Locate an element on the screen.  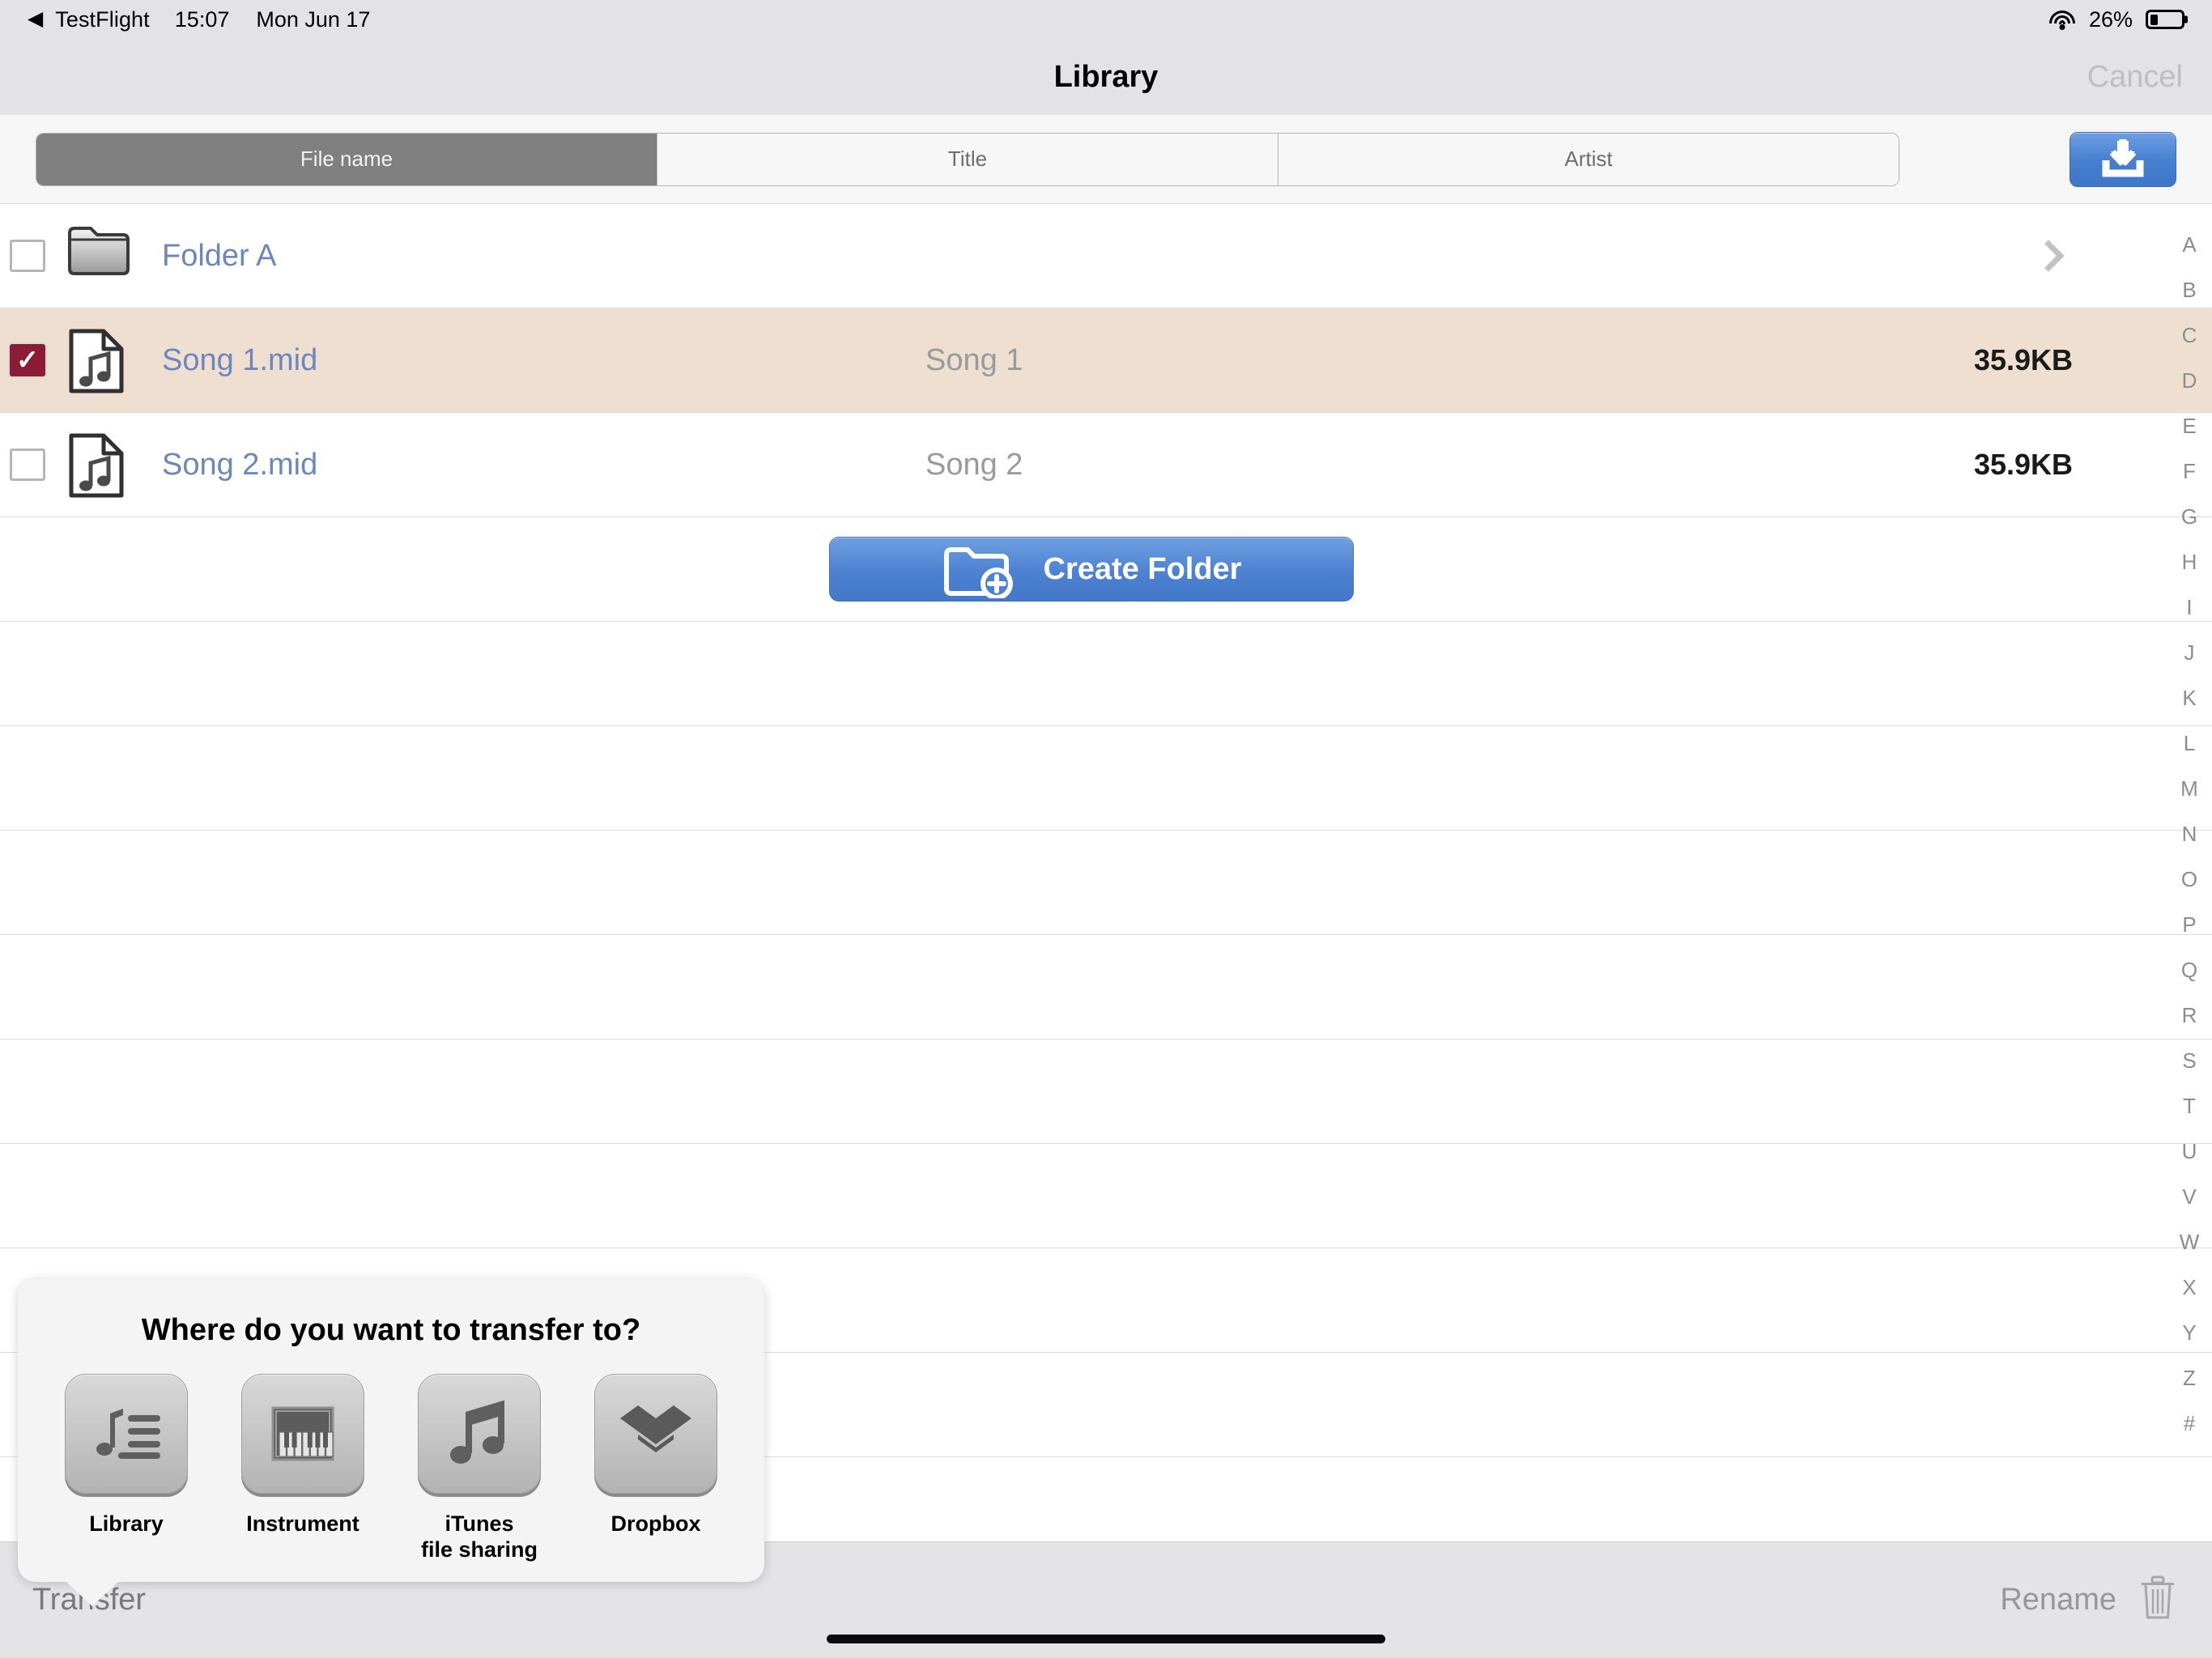
transfer-option-instrument: Instrument is located at coordinates (303, 1468).